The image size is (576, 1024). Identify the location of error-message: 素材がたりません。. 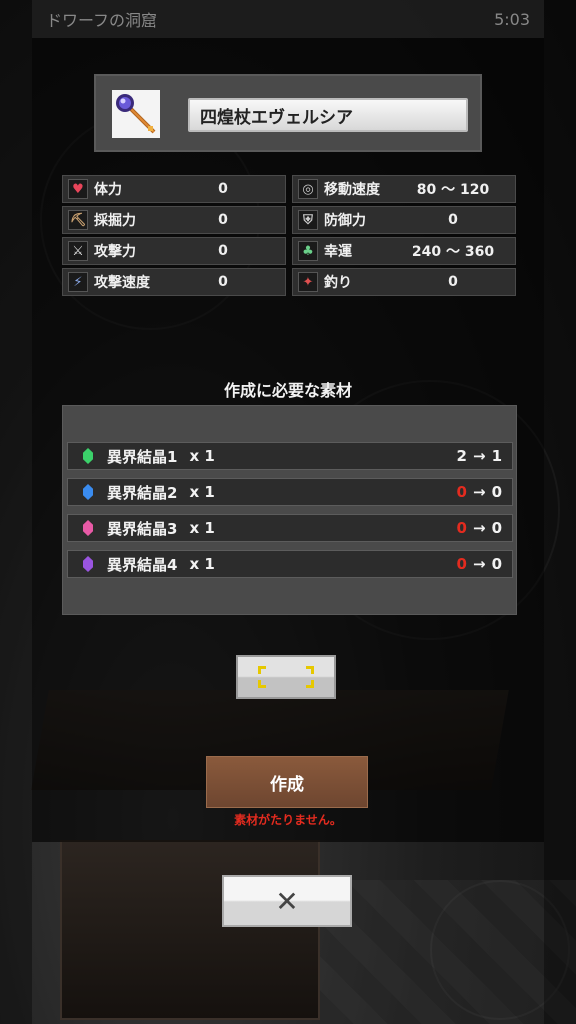
(288, 820).